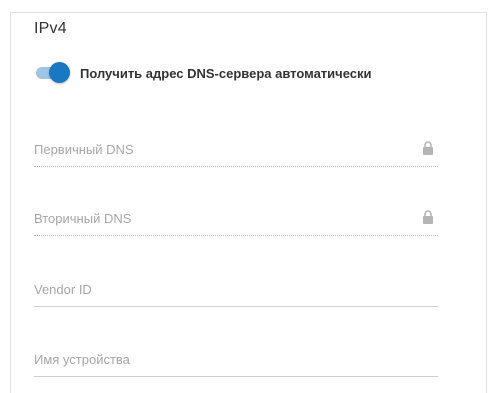 The image size is (493, 393). What do you see at coordinates (219, 289) in the screenshot?
I see `vendor-id-input` at bounding box center [219, 289].